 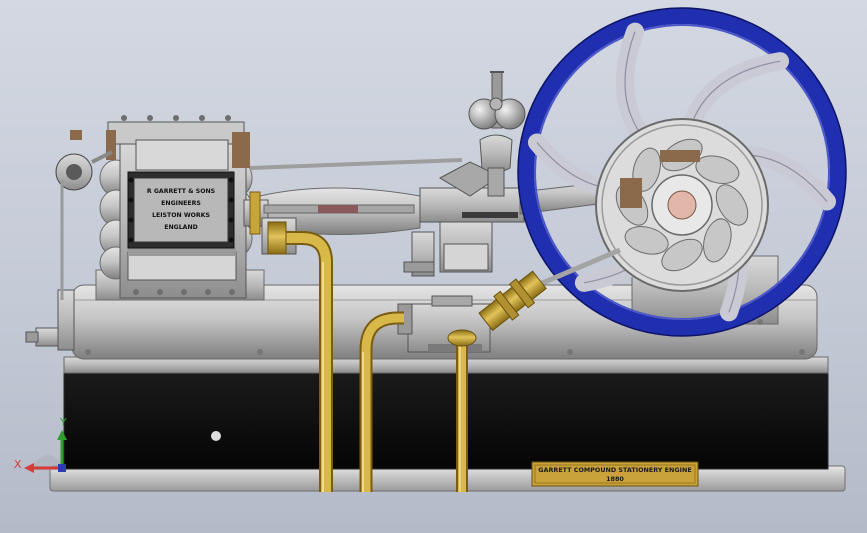 What do you see at coordinates (614, 470) in the screenshot?
I see `plaque-title: GARRETT COMPOUND STATIONERY ENGINE` at bounding box center [614, 470].